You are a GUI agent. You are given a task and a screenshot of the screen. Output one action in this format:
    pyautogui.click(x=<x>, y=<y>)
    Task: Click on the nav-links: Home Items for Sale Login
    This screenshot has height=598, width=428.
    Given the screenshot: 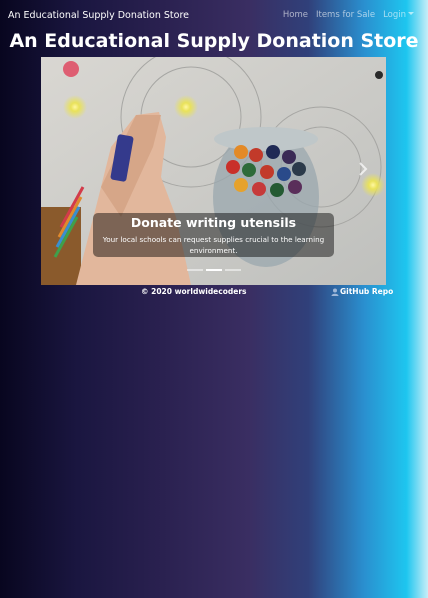 What is the action you would take?
    pyautogui.click(x=348, y=15)
    